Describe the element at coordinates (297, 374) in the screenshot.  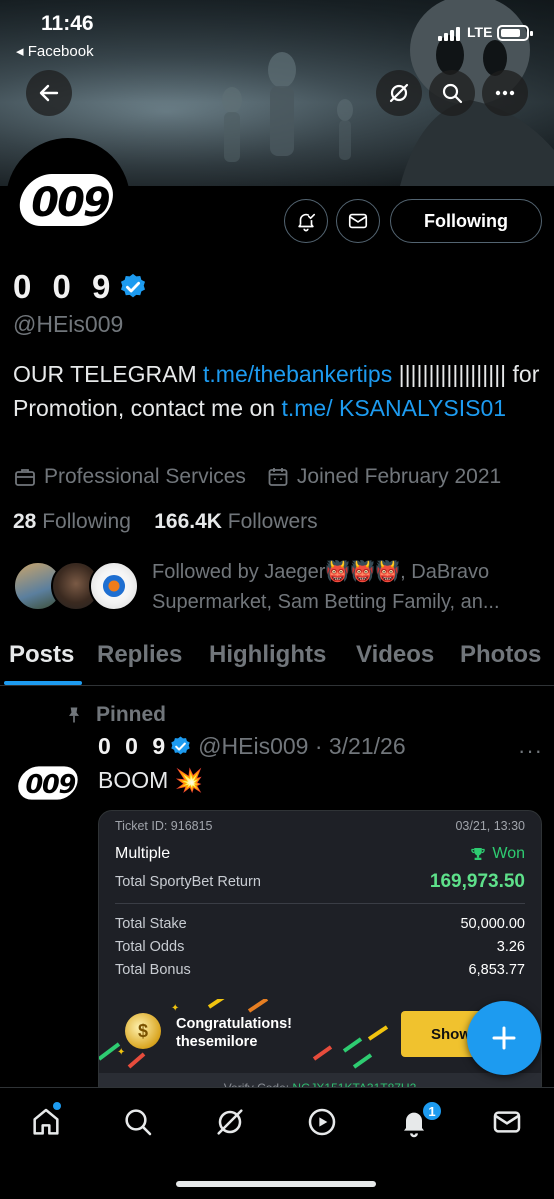
I see `telegram-link-1: t.me/thebankertips` at that location.